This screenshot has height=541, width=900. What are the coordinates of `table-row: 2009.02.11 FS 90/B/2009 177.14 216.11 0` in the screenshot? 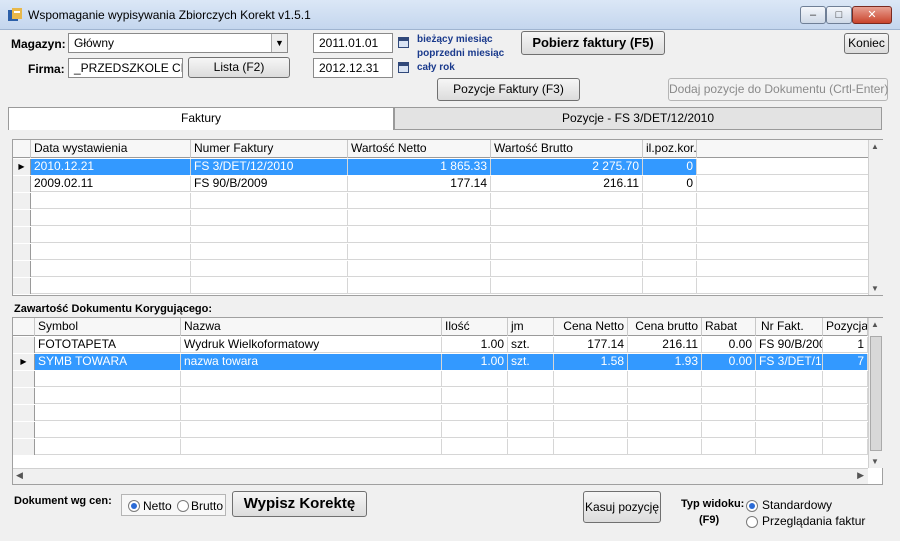 It's located at (440, 184).